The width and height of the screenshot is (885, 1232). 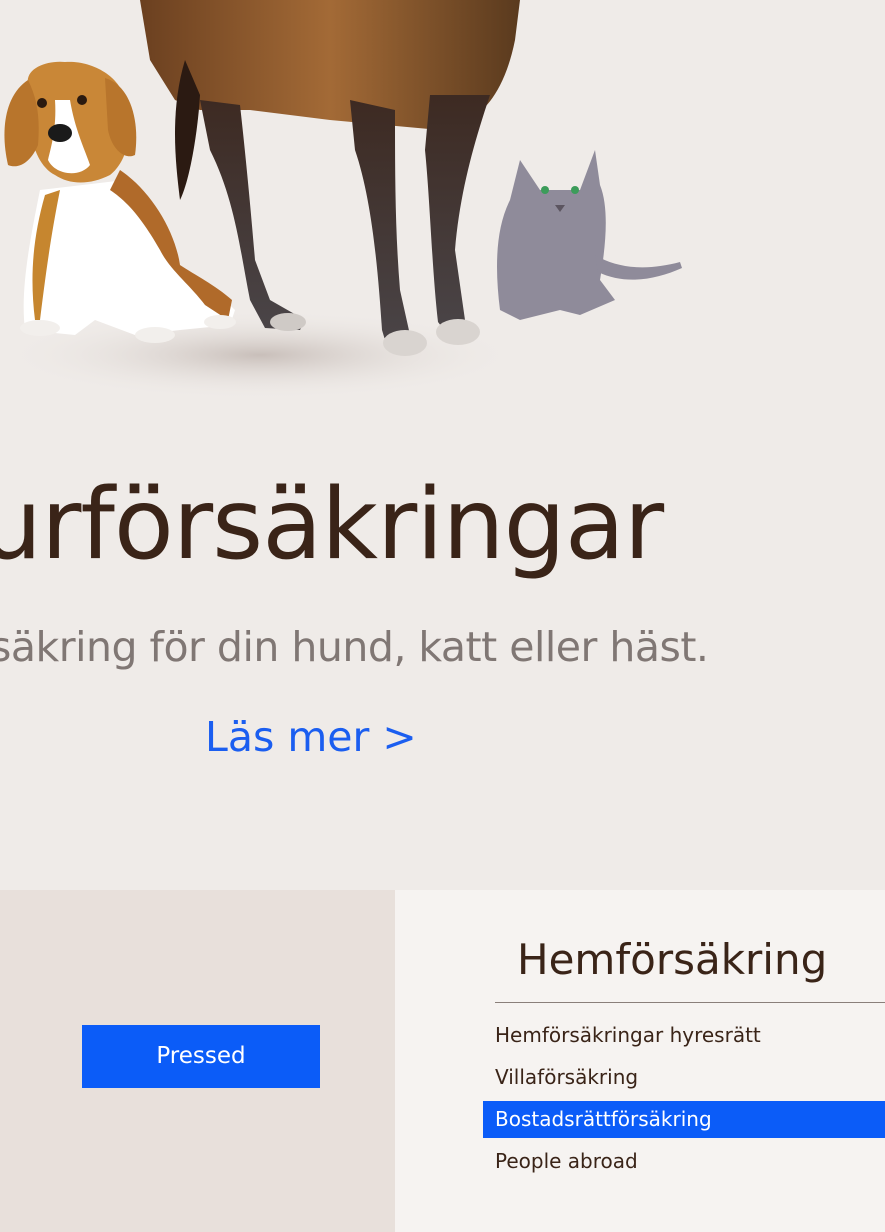 What do you see at coordinates (332, 525) in the screenshot?
I see `hero-title: urförsäkringar` at bounding box center [332, 525].